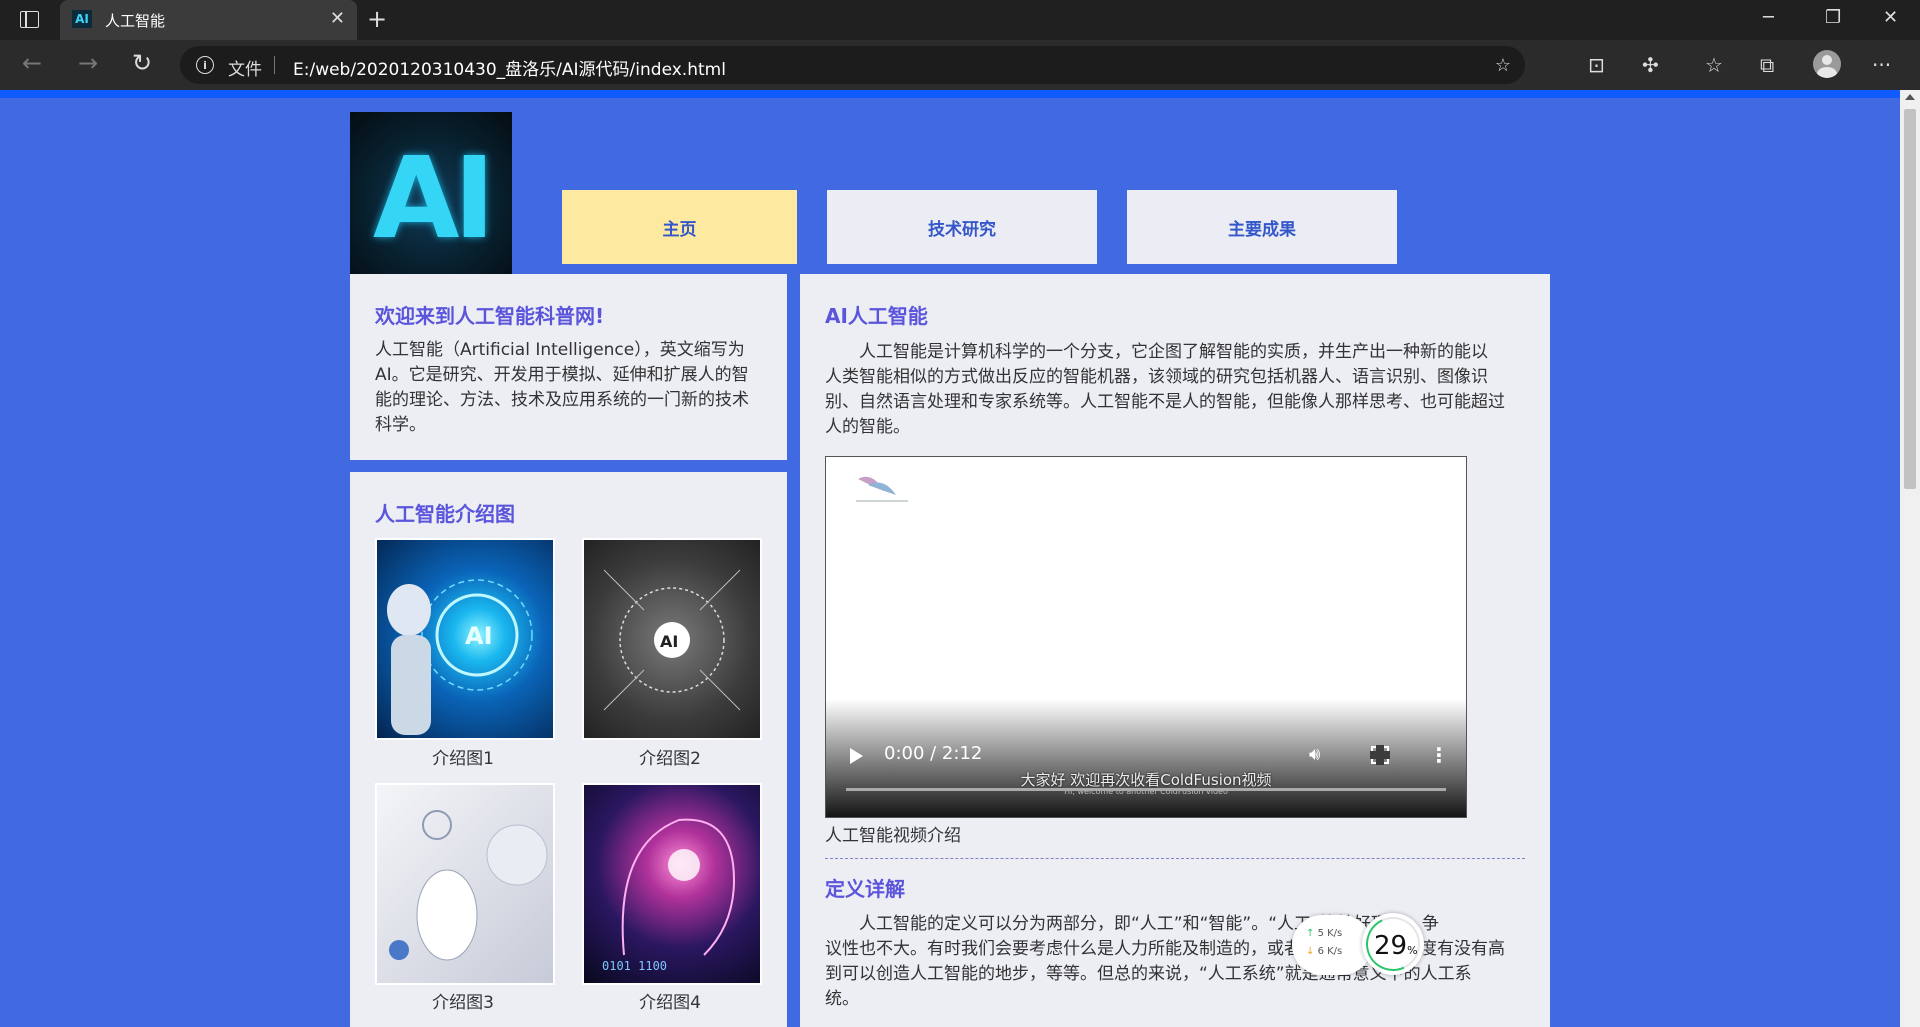  Describe the element at coordinates (468, 885) in the screenshot. I see `robot-hand-illustration` at that location.